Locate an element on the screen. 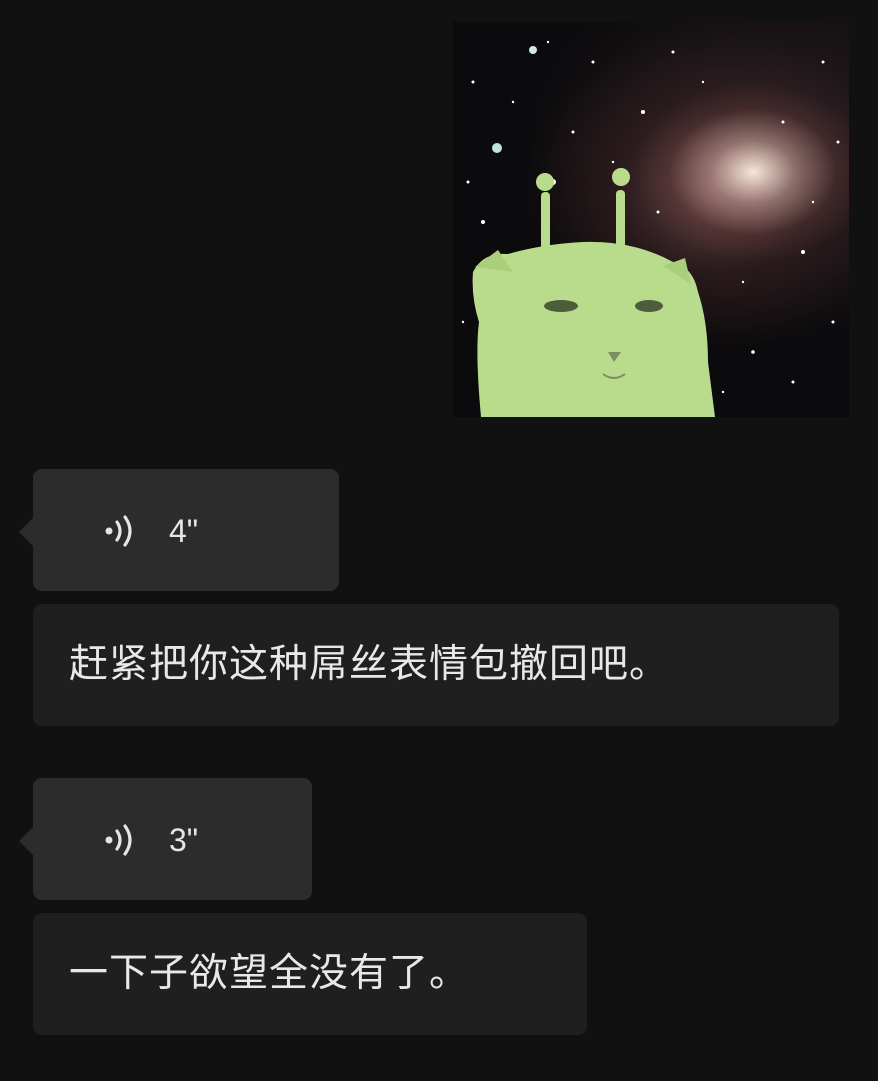  voice-transcript-bubble: 赶紧把你这种屌丝表情包撤回吧。 is located at coordinates (436, 665).